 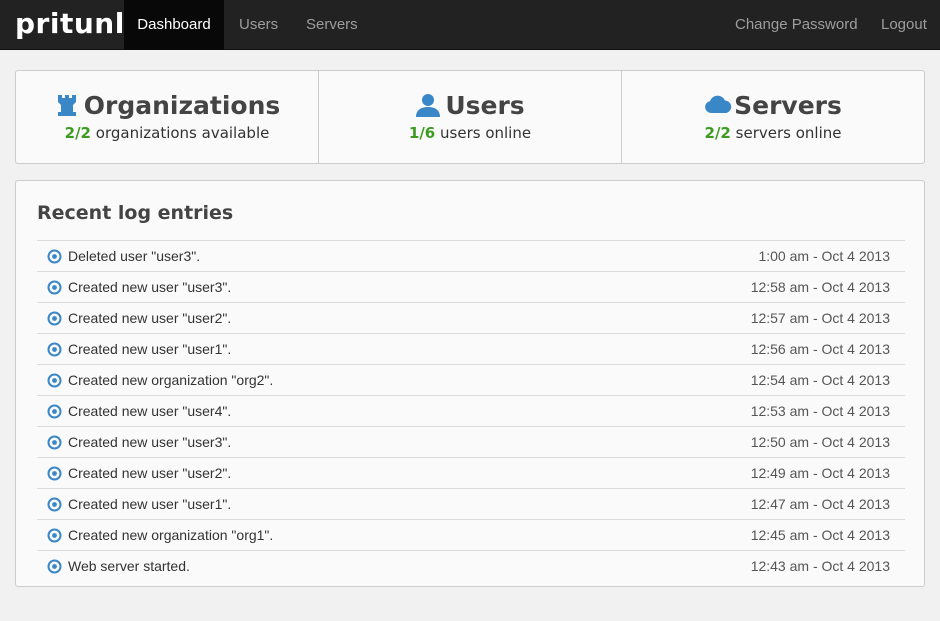 What do you see at coordinates (796, 25) in the screenshot?
I see `nav-change-password: Change Password` at bounding box center [796, 25].